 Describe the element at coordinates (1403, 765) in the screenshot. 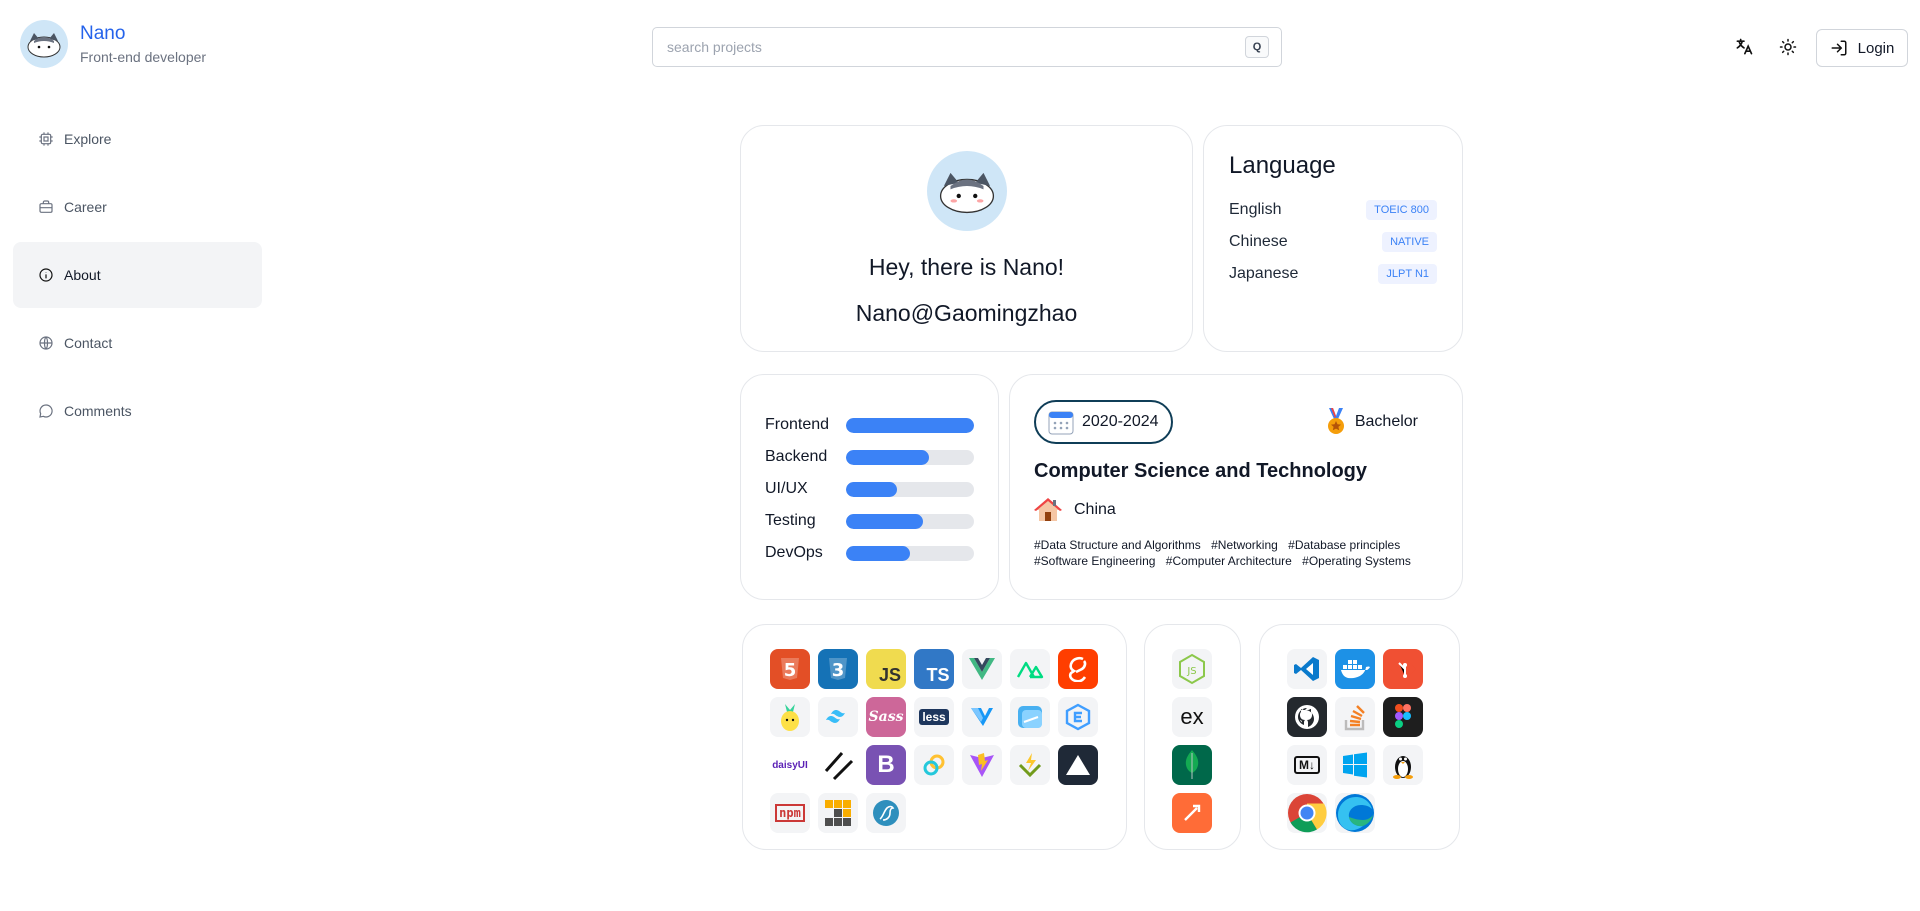

I see `linux-icon` at that location.